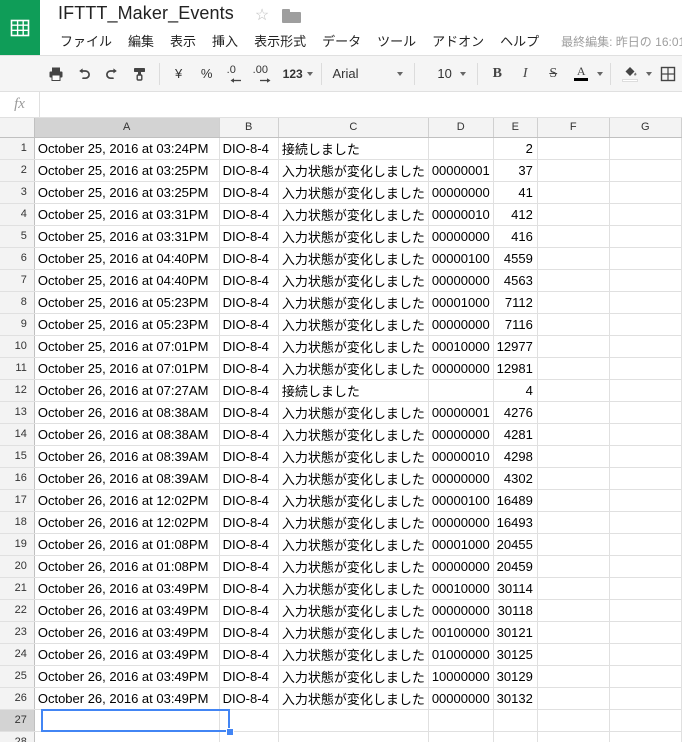 Image resolution: width=682 pixels, height=742 pixels. What do you see at coordinates (645, 698) in the screenshot?
I see `cell-G26` at bounding box center [645, 698].